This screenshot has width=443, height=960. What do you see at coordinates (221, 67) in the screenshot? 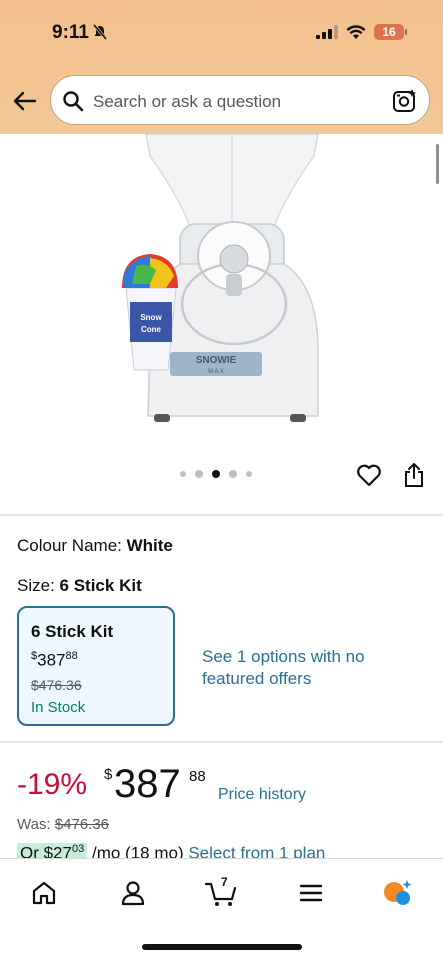
I see `header: 9:11 16 Search or ask a question` at bounding box center [221, 67].